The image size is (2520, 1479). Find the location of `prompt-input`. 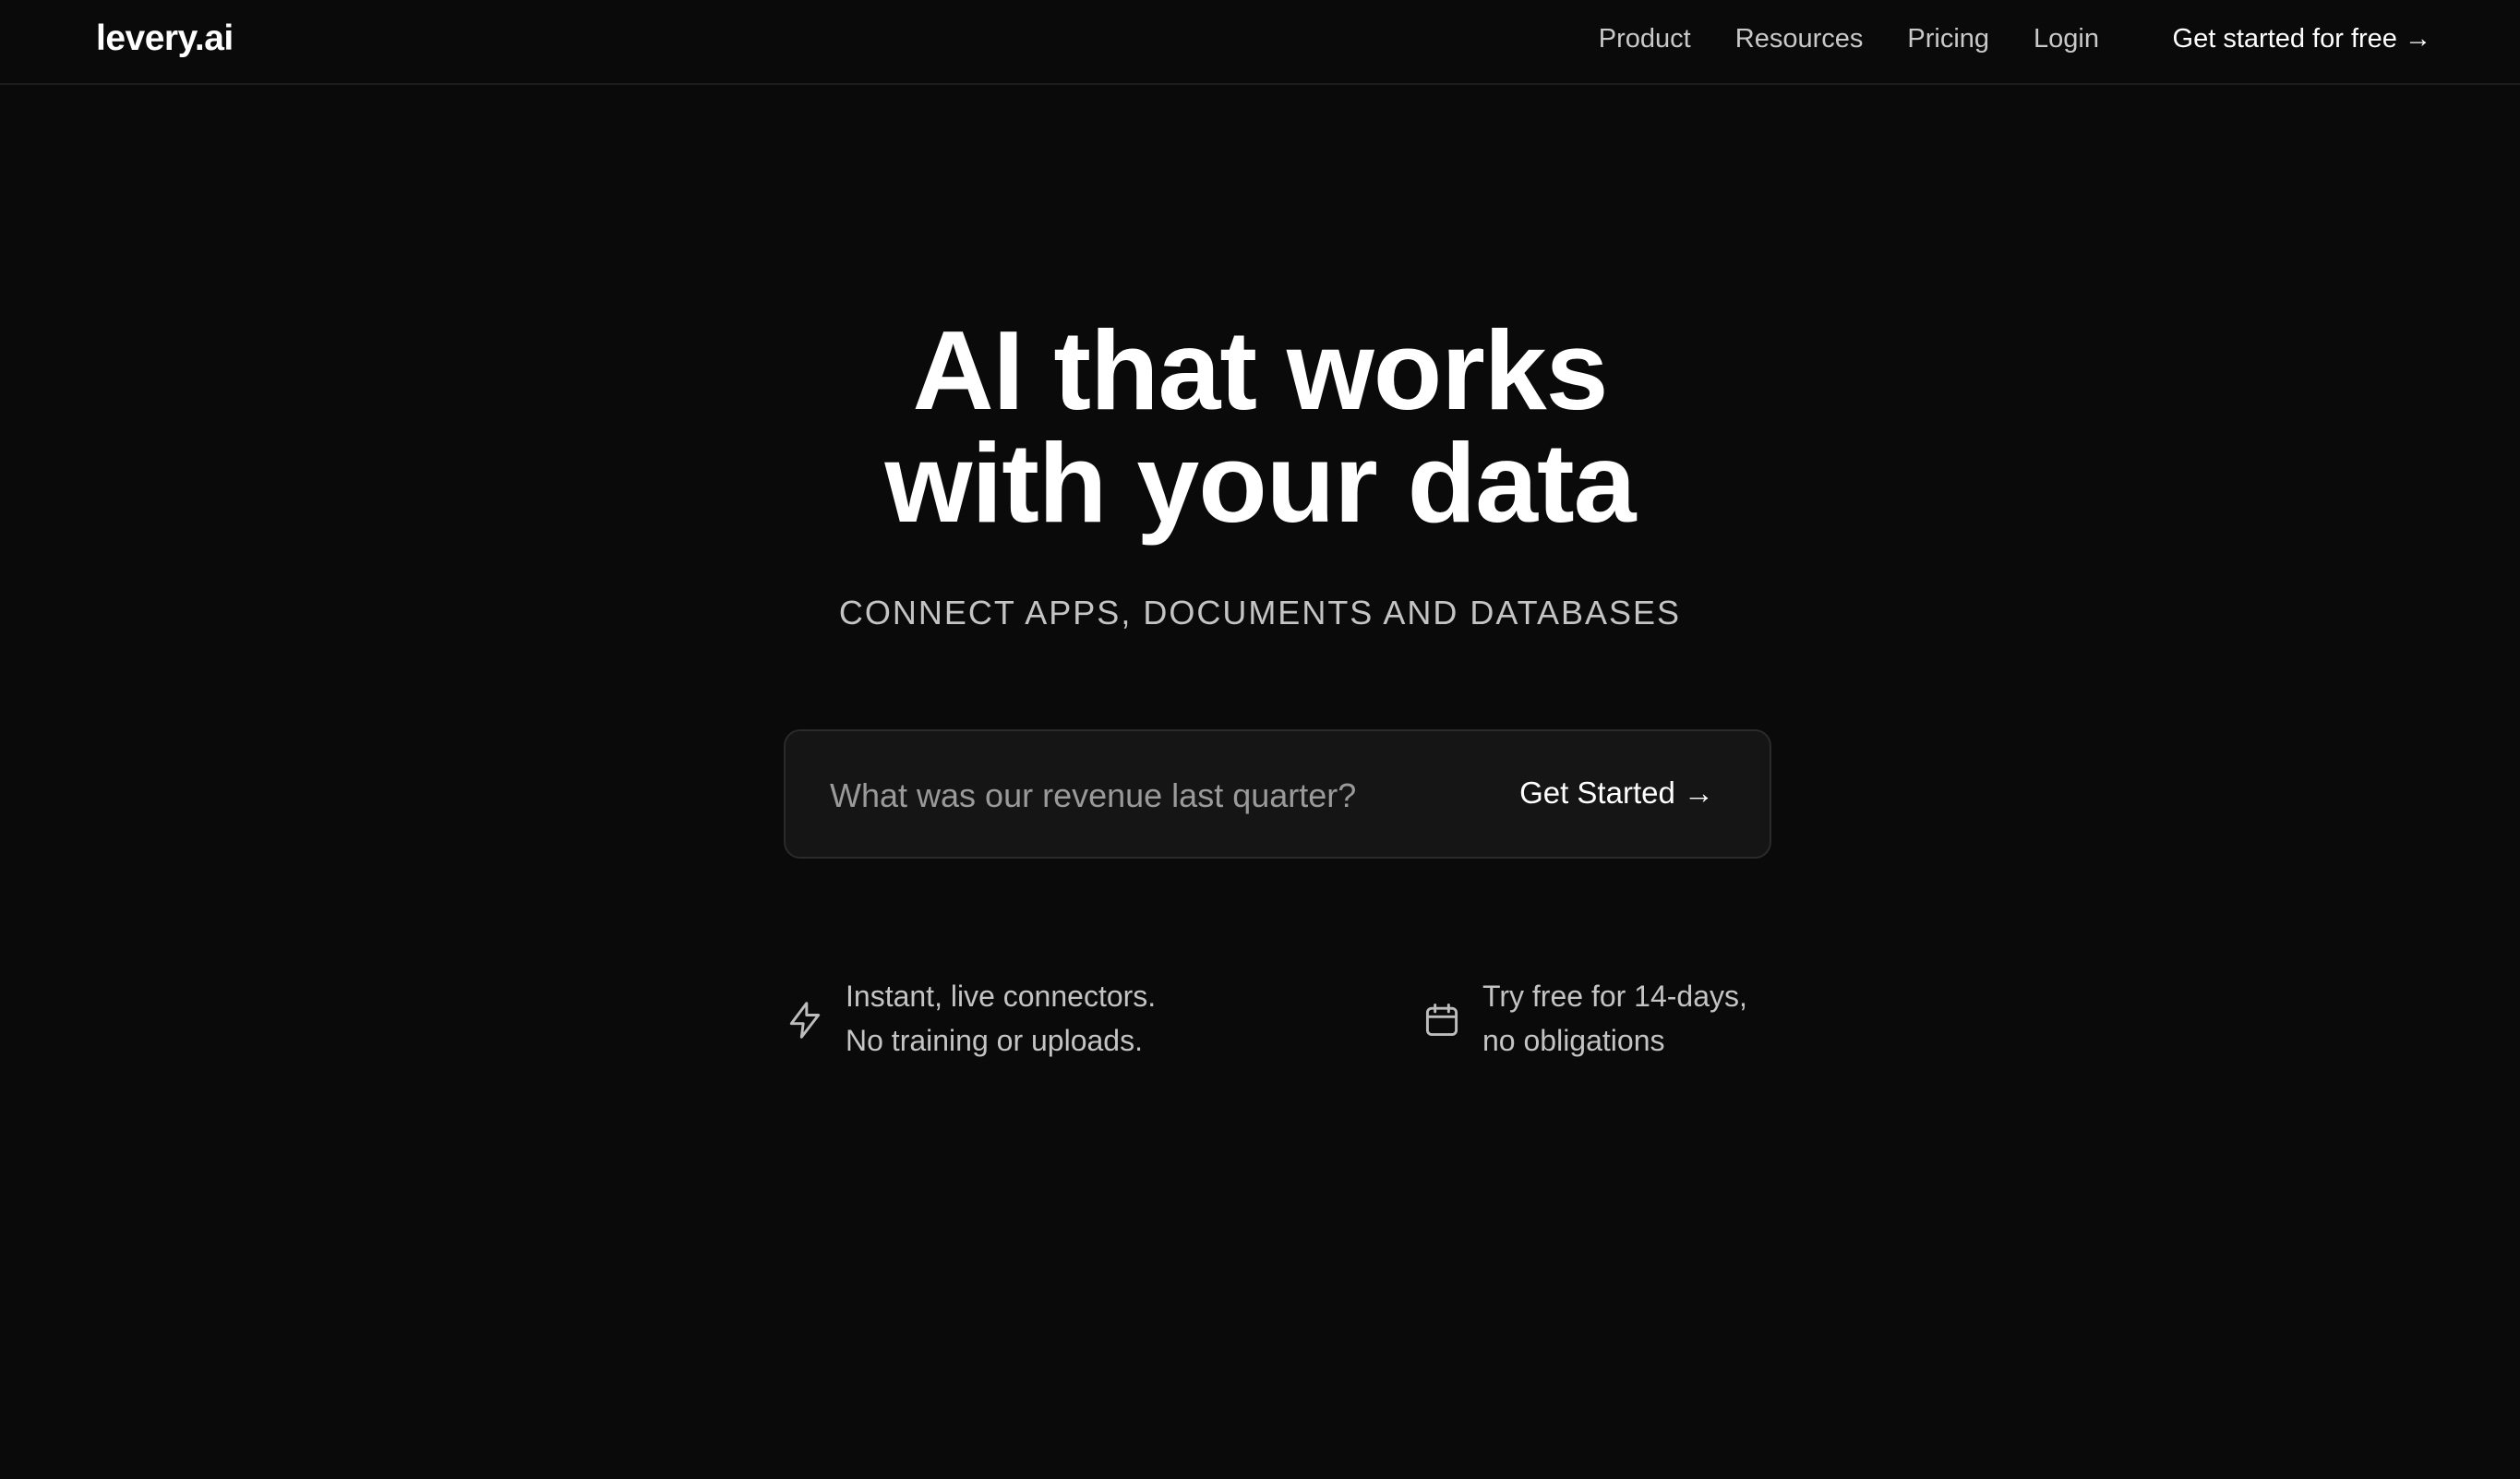

prompt-input is located at coordinates (1125, 796).